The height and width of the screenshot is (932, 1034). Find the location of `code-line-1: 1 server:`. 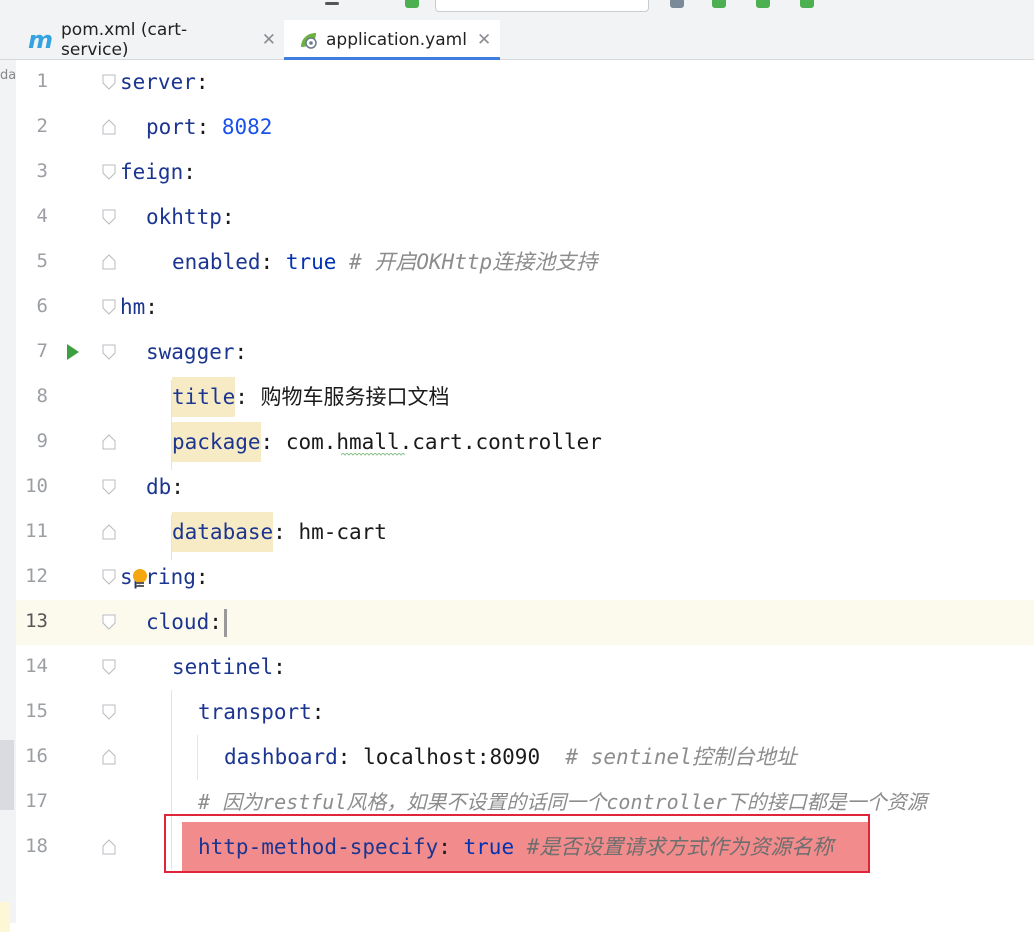

code-line-1: 1 server: is located at coordinates (517, 82).